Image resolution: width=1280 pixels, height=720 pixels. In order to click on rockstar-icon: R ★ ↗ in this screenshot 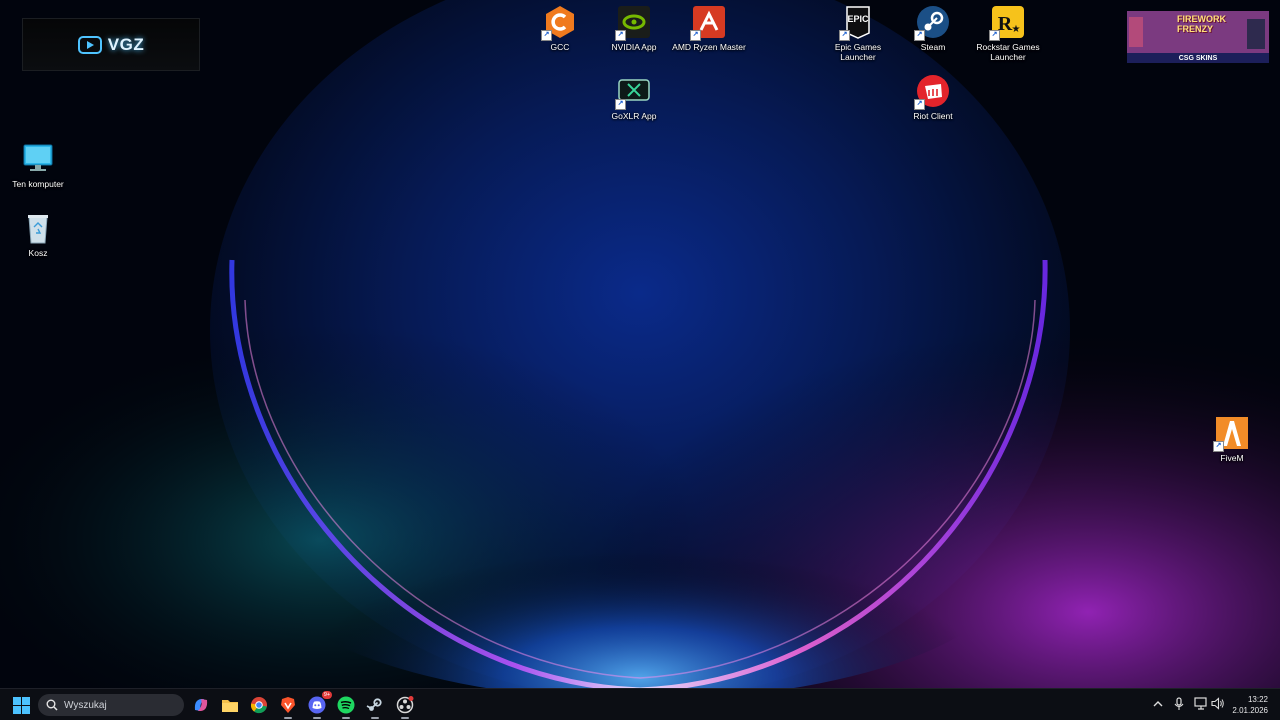, I will do `click(1007, 23)`.